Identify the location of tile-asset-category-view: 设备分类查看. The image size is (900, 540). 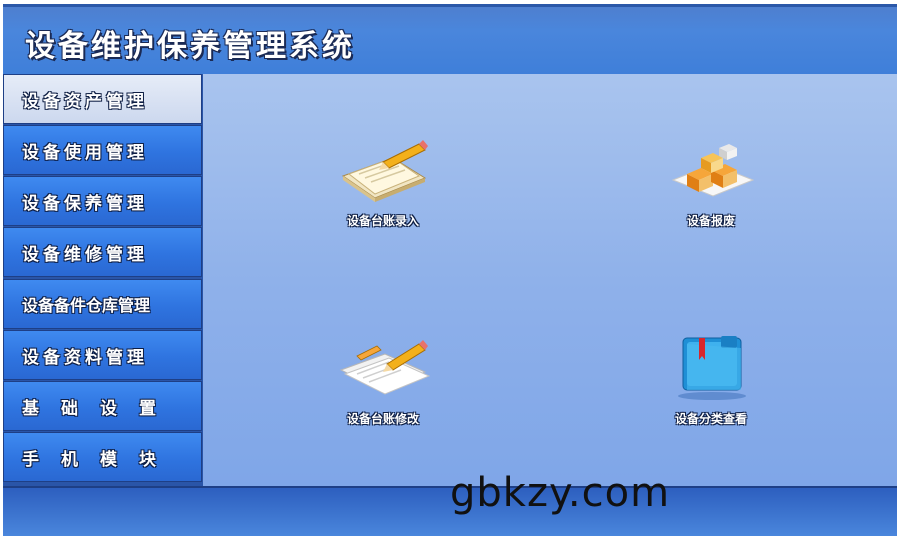
(711, 380).